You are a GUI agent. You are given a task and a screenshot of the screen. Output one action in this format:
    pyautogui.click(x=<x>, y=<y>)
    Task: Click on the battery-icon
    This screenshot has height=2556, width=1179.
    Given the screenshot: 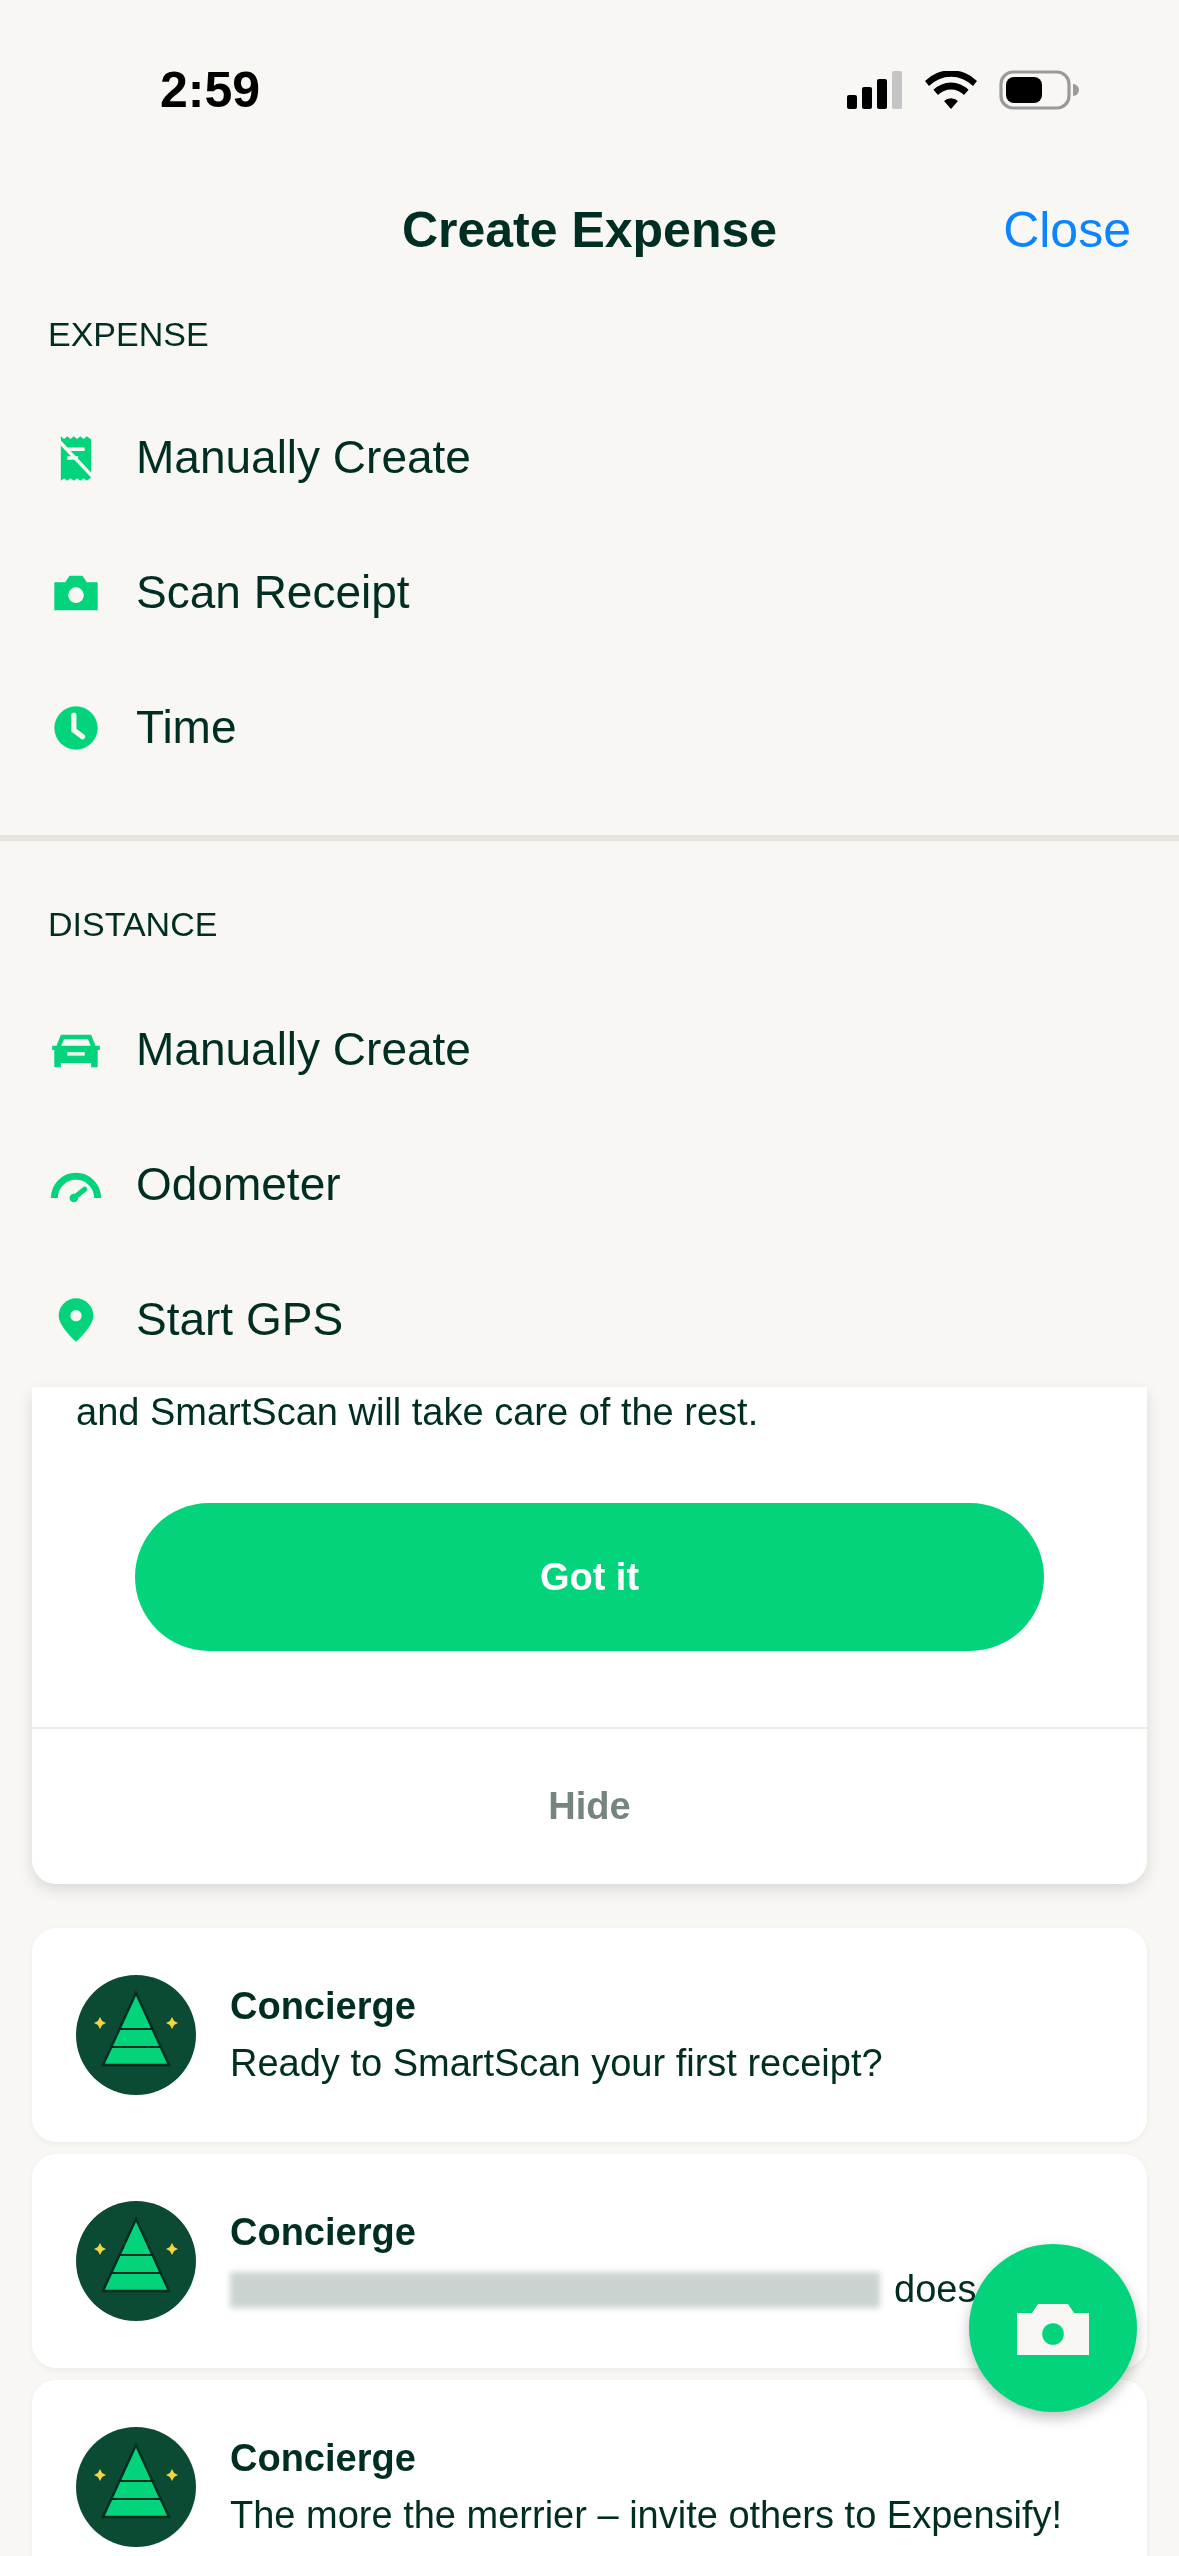 What is the action you would take?
    pyautogui.click(x=1039, y=90)
    